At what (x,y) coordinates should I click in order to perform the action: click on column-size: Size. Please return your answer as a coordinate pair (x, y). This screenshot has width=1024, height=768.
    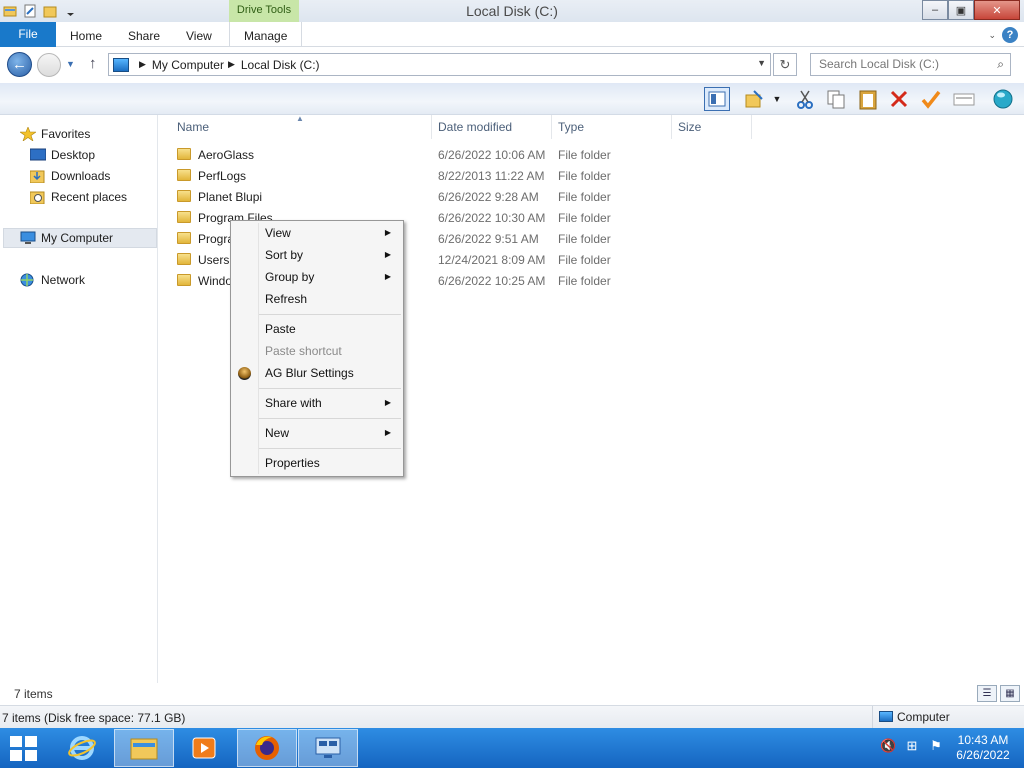
    Looking at the image, I should click on (712, 127).